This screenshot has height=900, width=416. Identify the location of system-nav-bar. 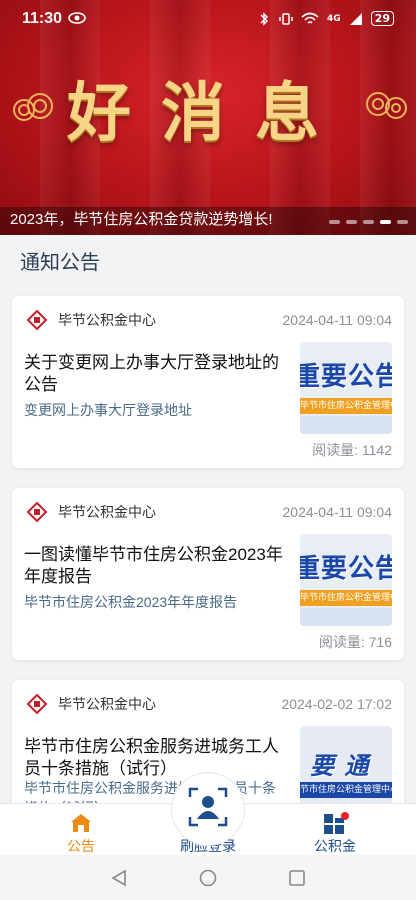
(208, 877).